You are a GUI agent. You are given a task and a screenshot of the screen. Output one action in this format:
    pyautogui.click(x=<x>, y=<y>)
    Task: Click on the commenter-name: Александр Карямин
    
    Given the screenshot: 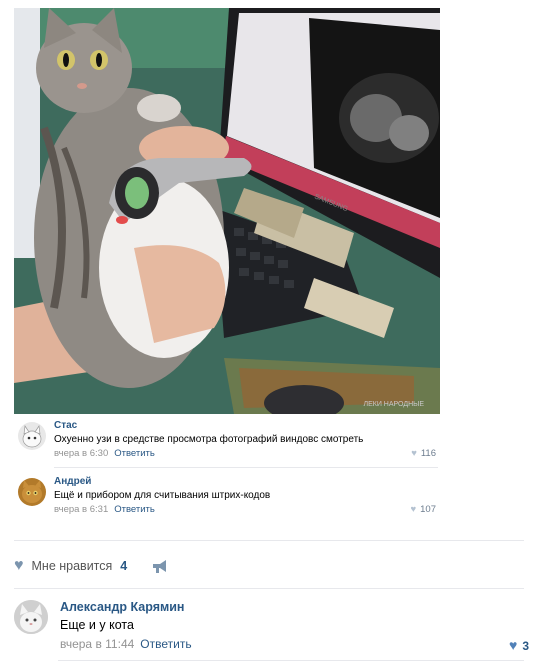 What is the action you would take?
    pyautogui.click(x=122, y=607)
    